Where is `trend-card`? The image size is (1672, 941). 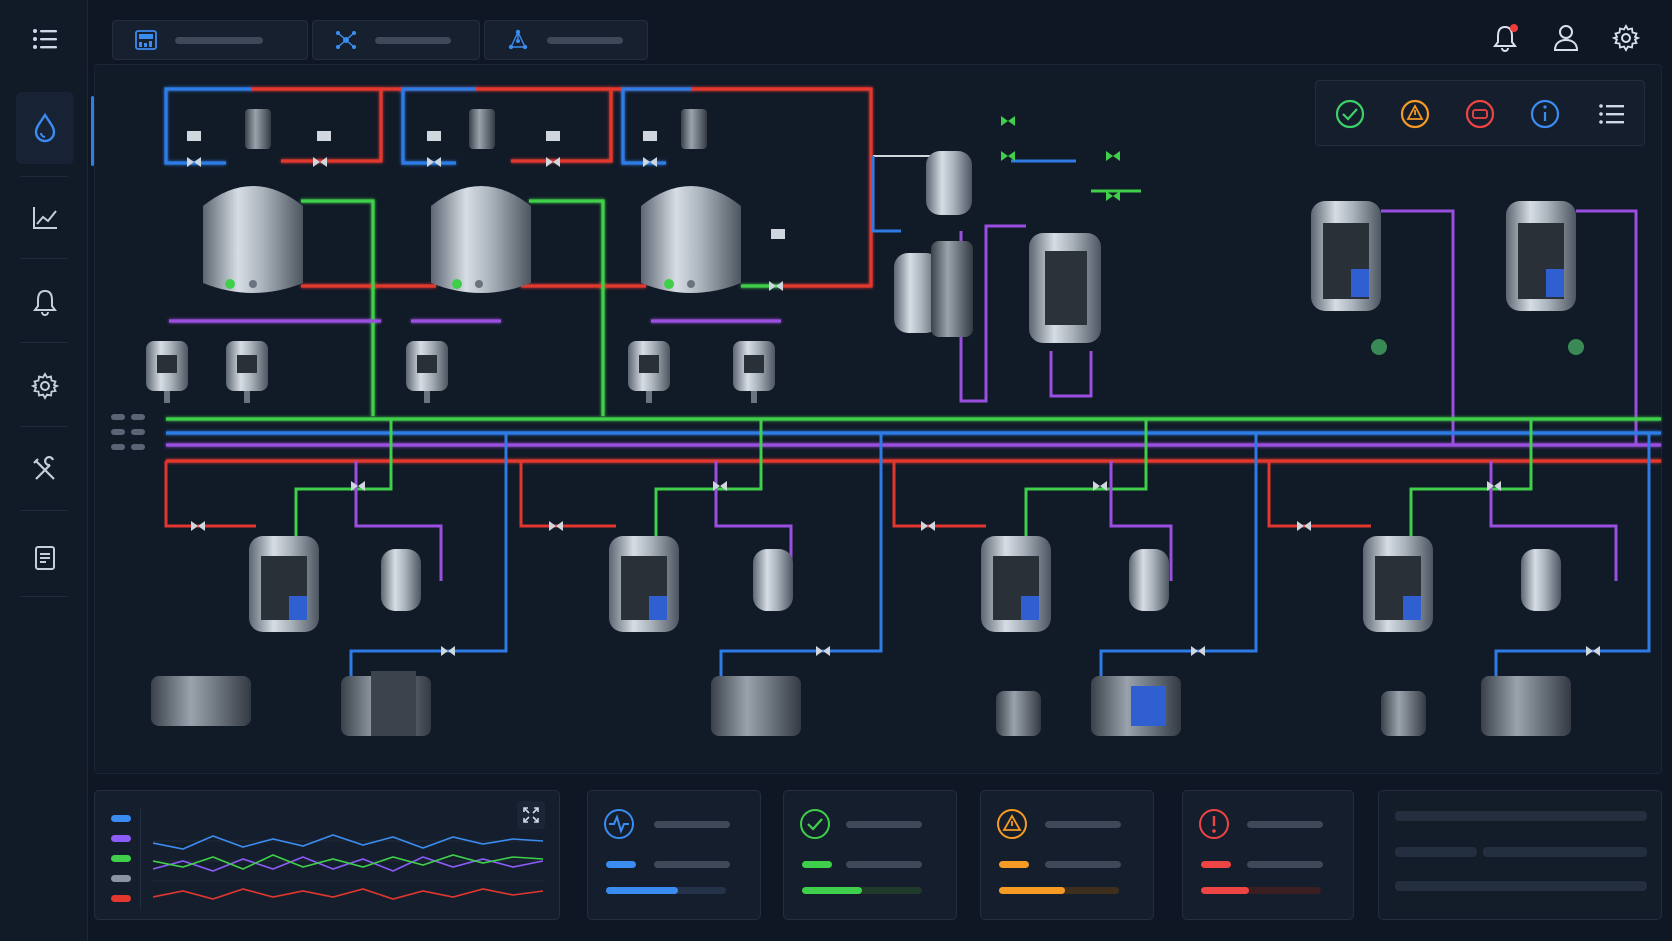 trend-card is located at coordinates (327, 855).